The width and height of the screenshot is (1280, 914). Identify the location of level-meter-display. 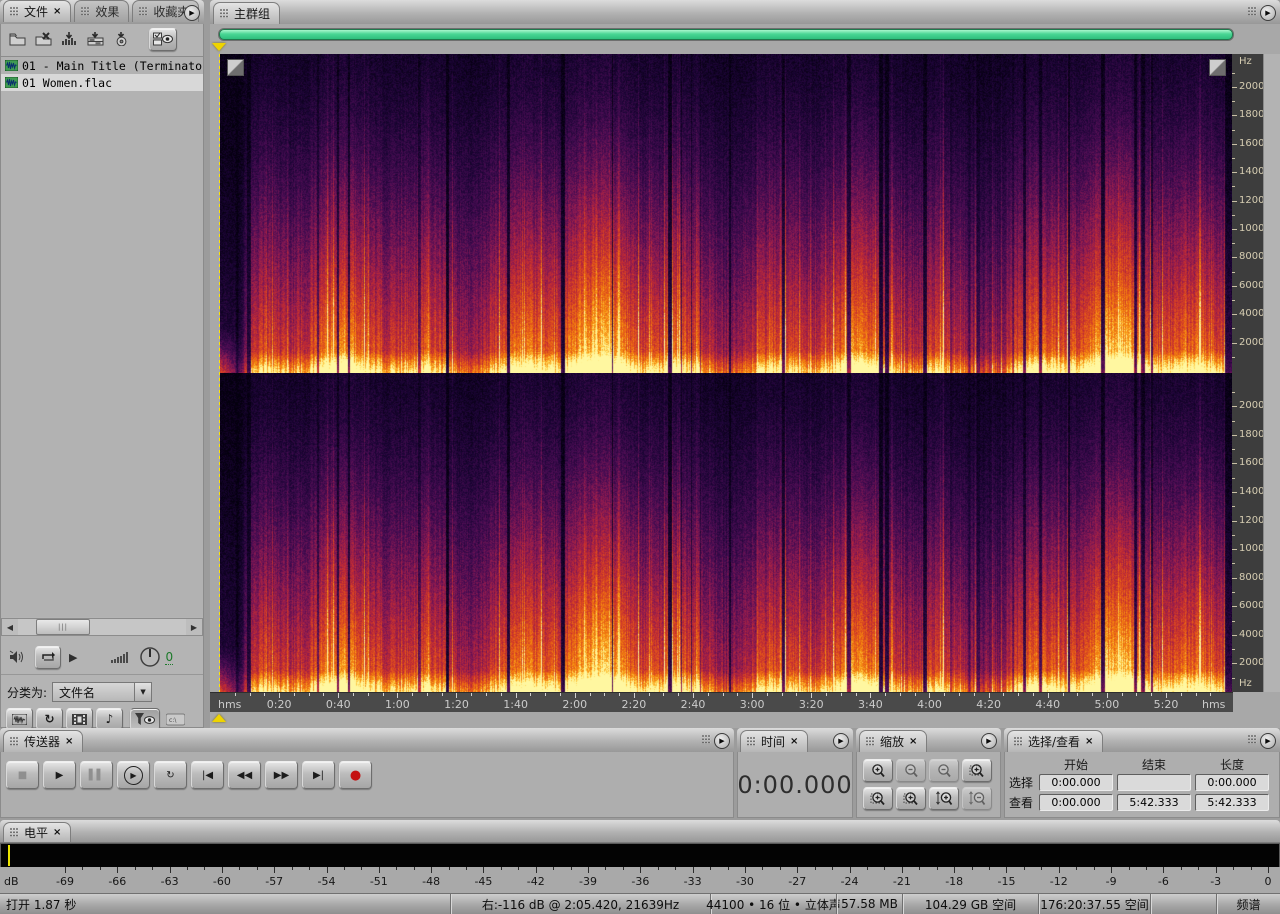
(640, 855).